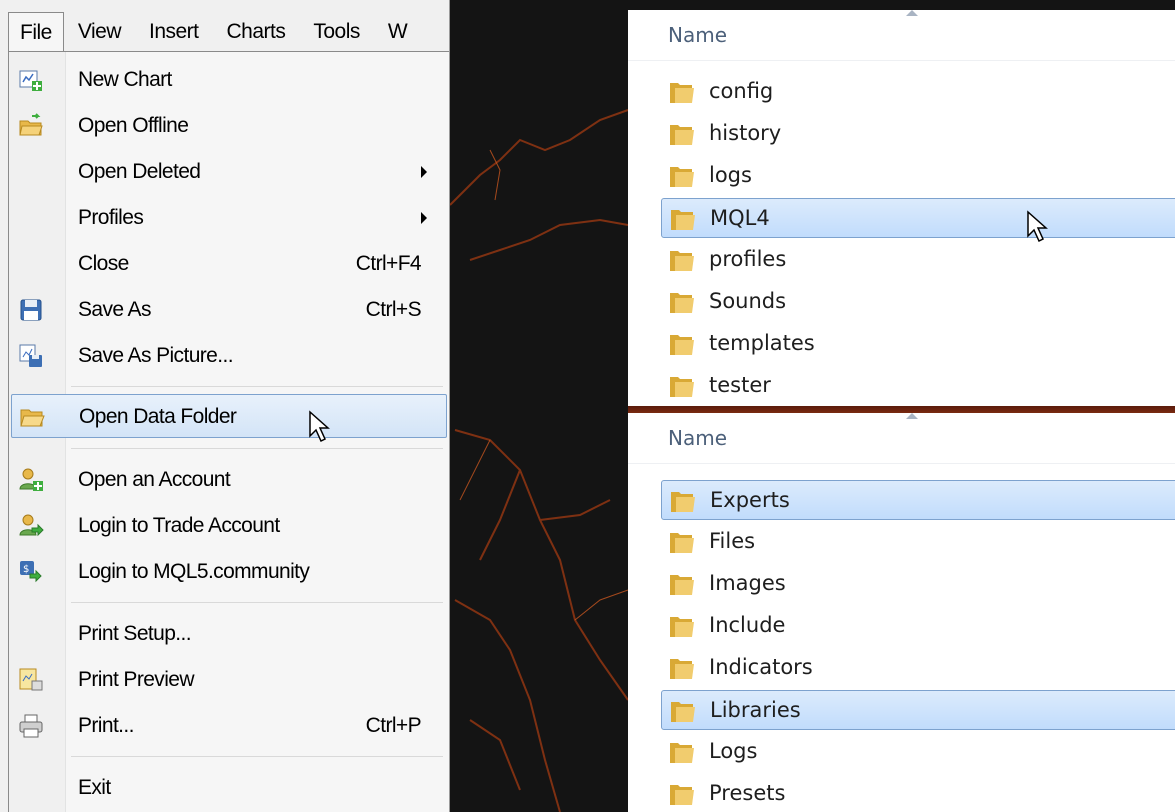  What do you see at coordinates (228, 218) in the screenshot?
I see `menu-item-profiles: Profiles` at bounding box center [228, 218].